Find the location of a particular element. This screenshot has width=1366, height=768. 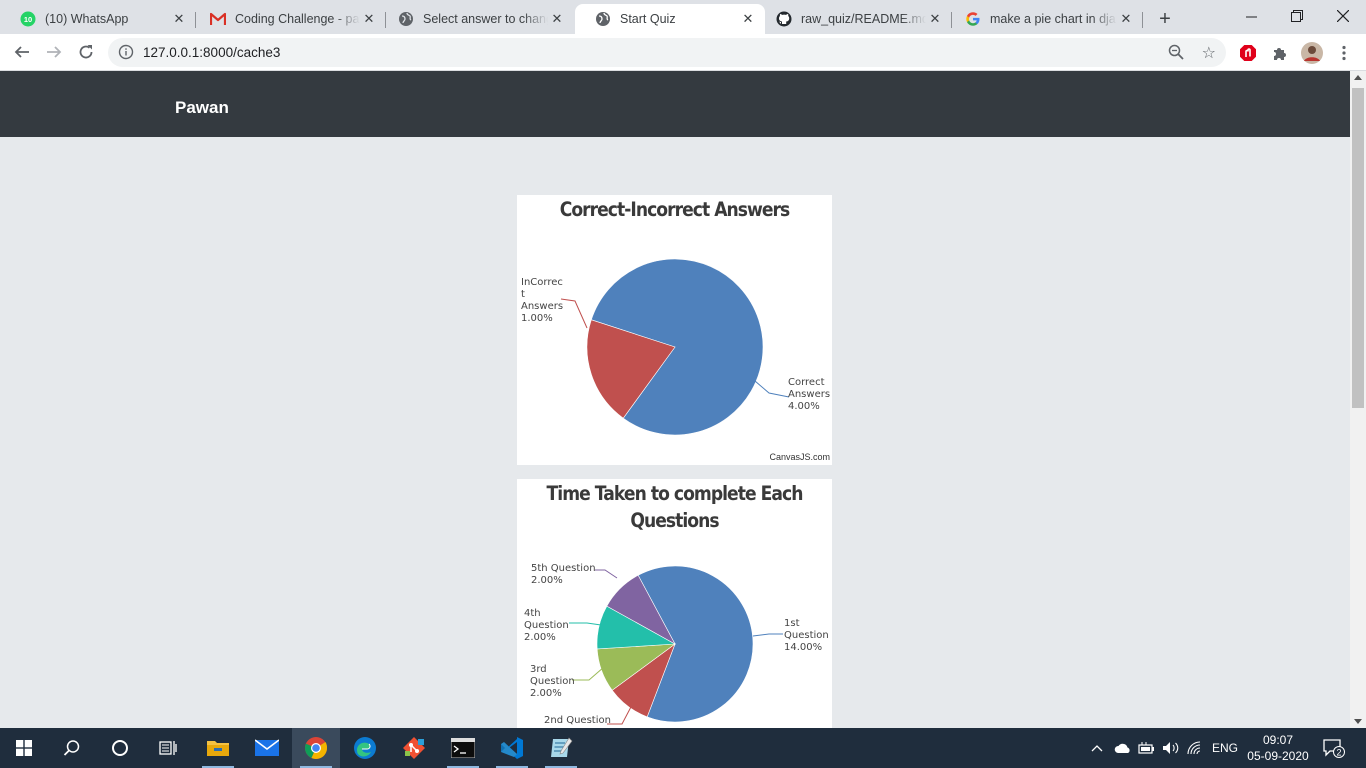

tab-whatsapp: 10 (10) WhatsApp ✕ is located at coordinates (98, 19).